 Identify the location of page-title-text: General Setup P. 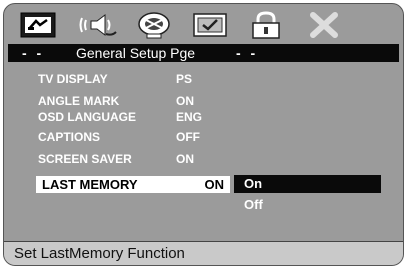
(128, 53).